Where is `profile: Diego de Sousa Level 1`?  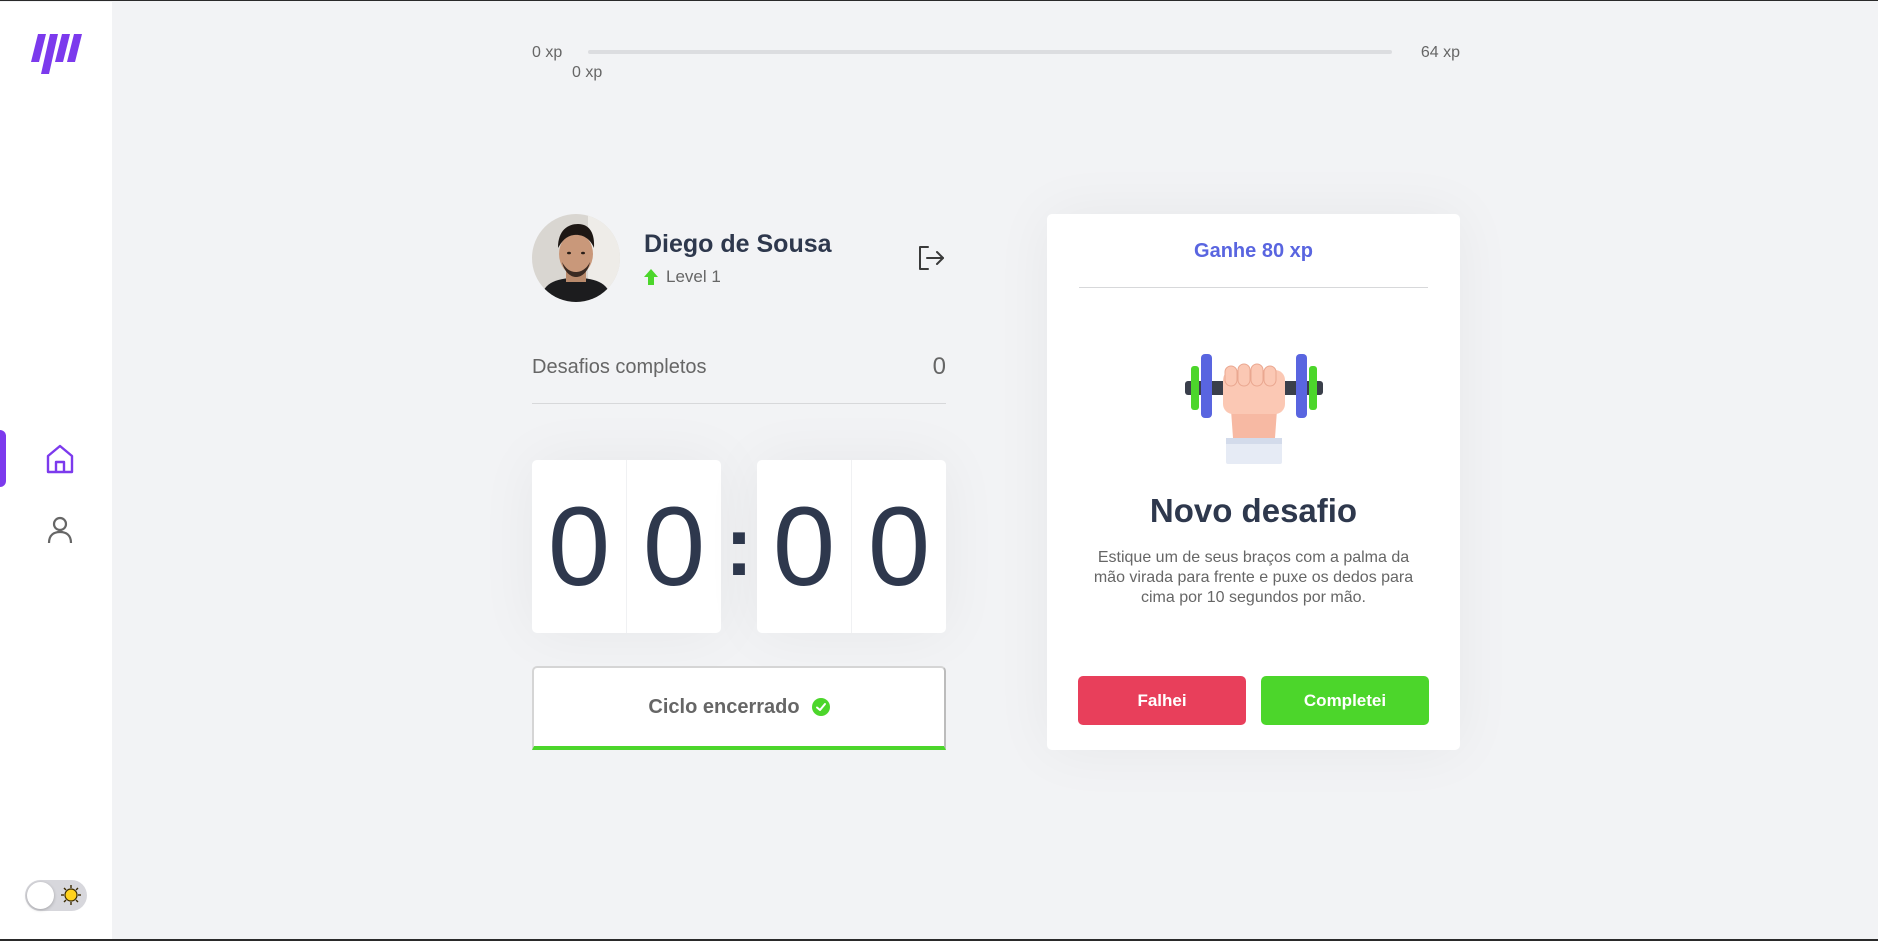
profile: Diego de Sousa Level 1 is located at coordinates (739, 258).